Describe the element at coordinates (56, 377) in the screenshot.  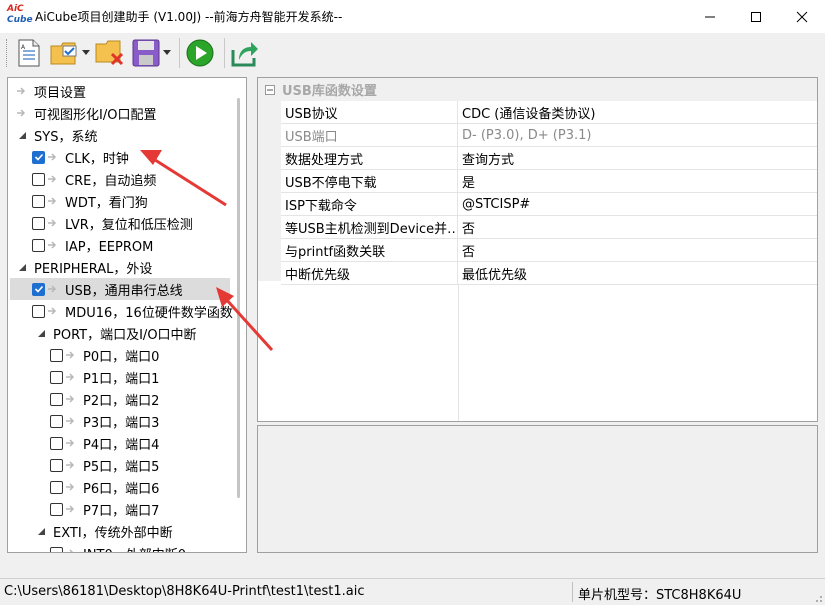
I see `p1-checkbox` at that location.